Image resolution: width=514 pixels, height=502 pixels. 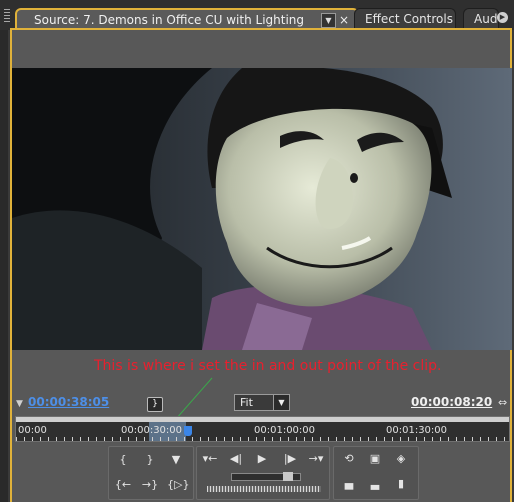 What do you see at coordinates (7, 15) in the screenshot?
I see `panel-grip-icon` at bounding box center [7, 15].